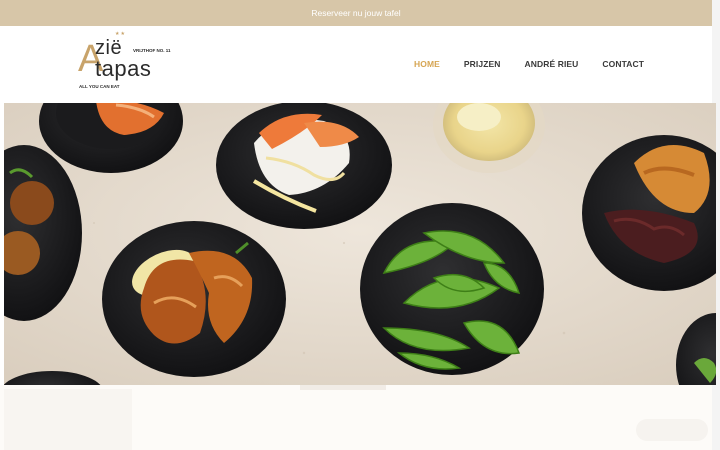 Image resolution: width=720 pixels, height=450 pixels. Describe the element at coordinates (427, 64) in the screenshot. I see `nav-item-home: HOME` at that location.